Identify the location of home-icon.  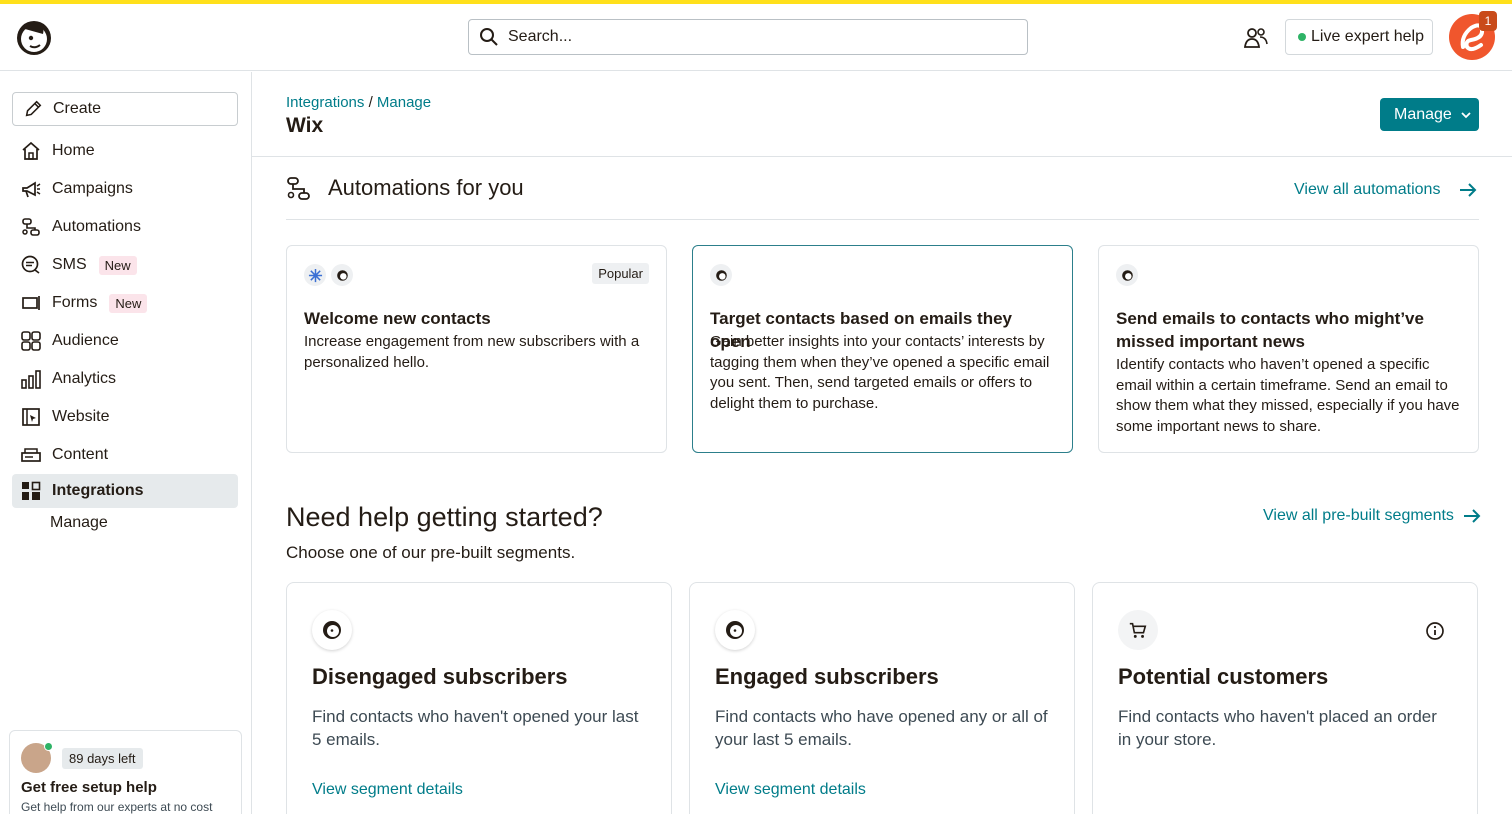
(31, 150).